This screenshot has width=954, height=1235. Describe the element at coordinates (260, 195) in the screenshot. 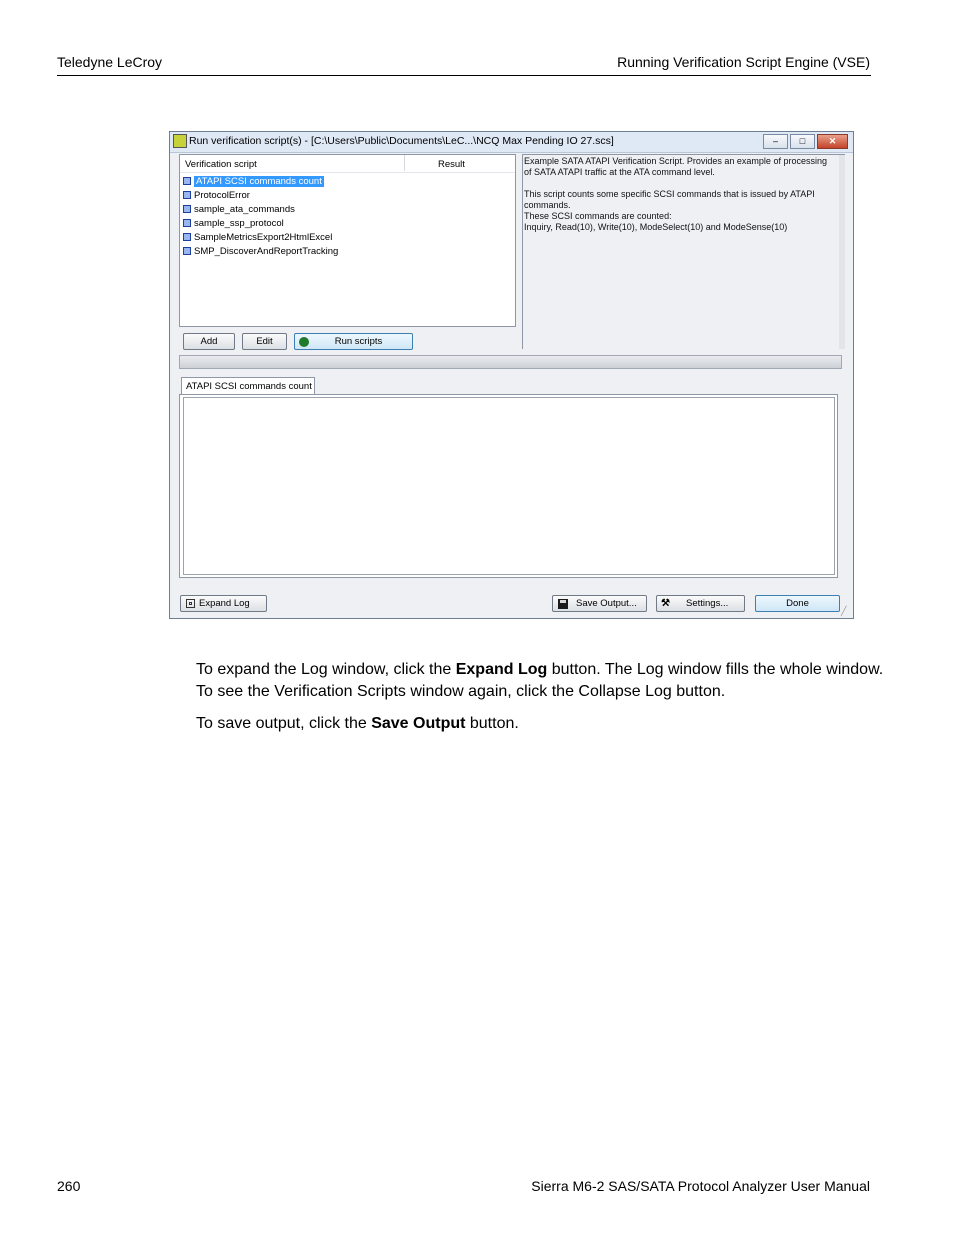

I see `list-item: ProtocolError` at that location.